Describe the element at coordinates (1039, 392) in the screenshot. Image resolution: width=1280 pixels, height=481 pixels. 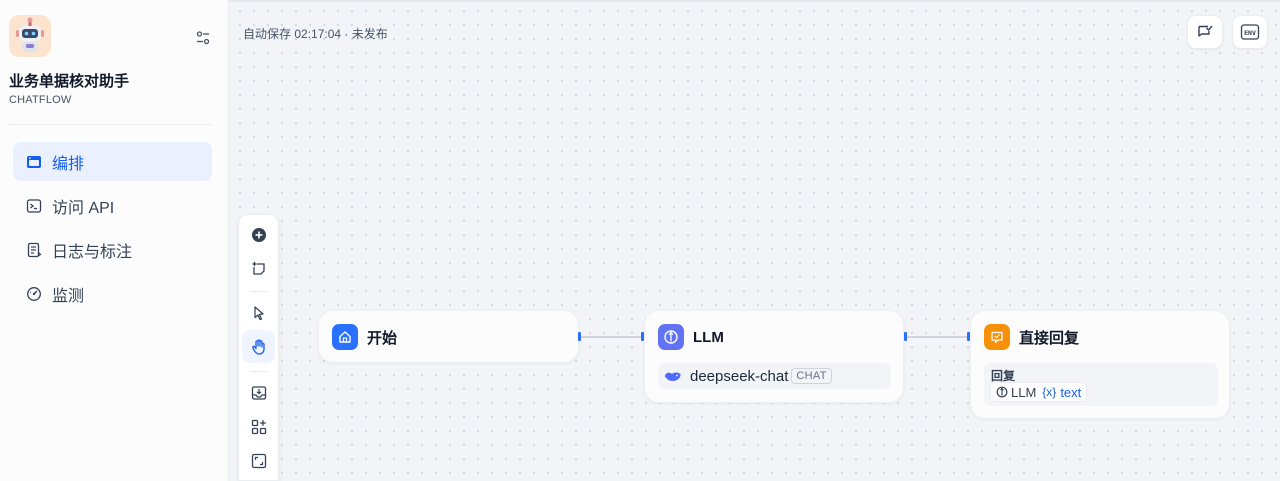
I see `variable-reference: LLM {x} text` at that location.